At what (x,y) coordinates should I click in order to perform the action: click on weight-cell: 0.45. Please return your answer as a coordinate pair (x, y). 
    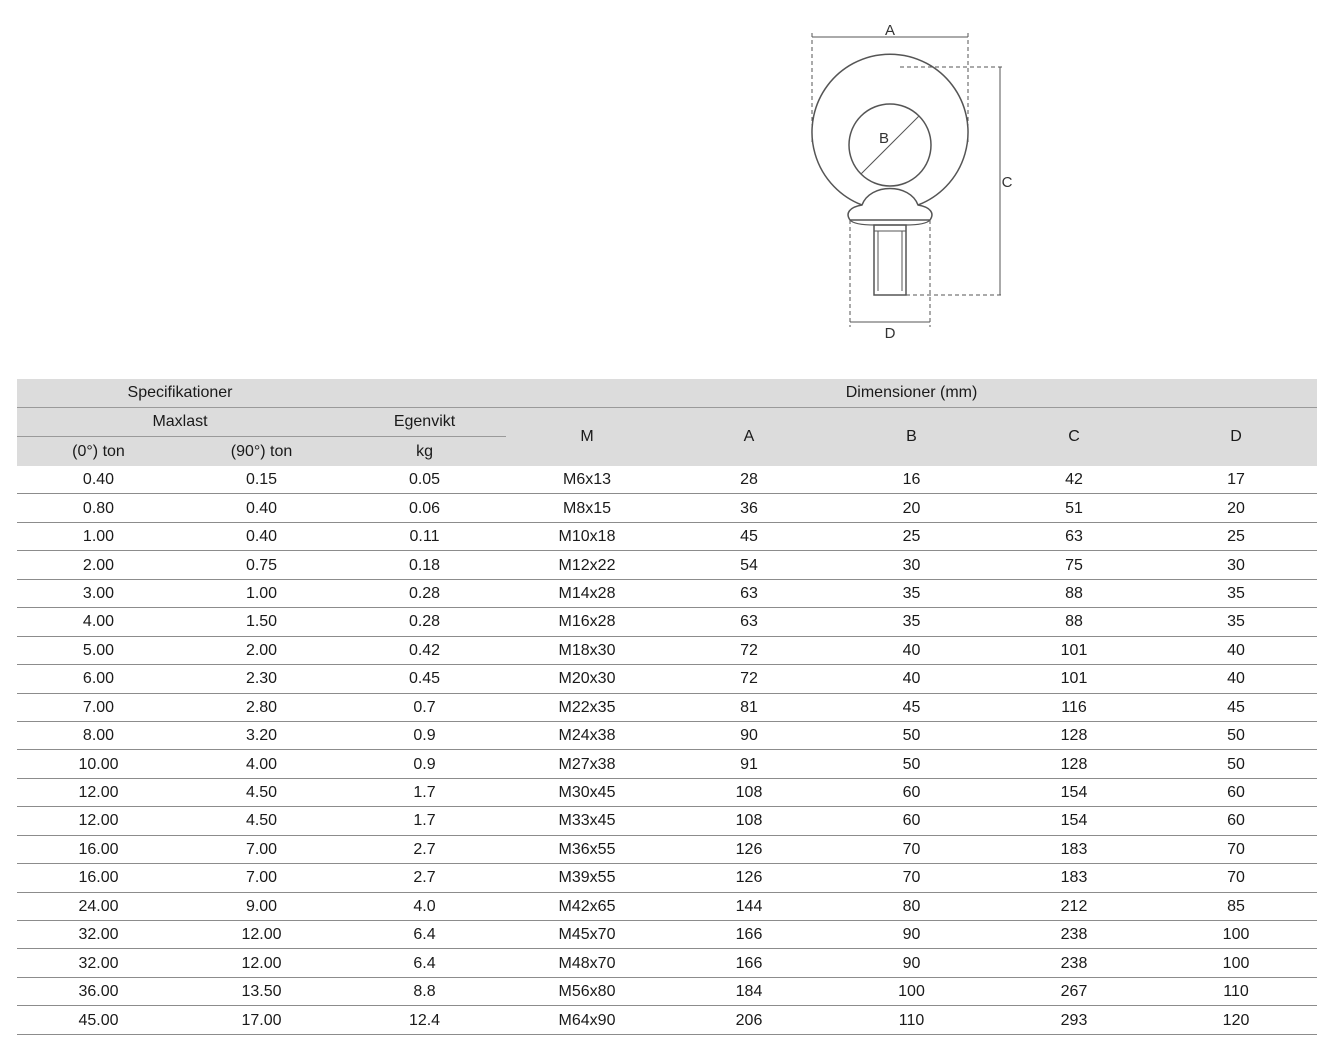
    Looking at the image, I should click on (425, 679).